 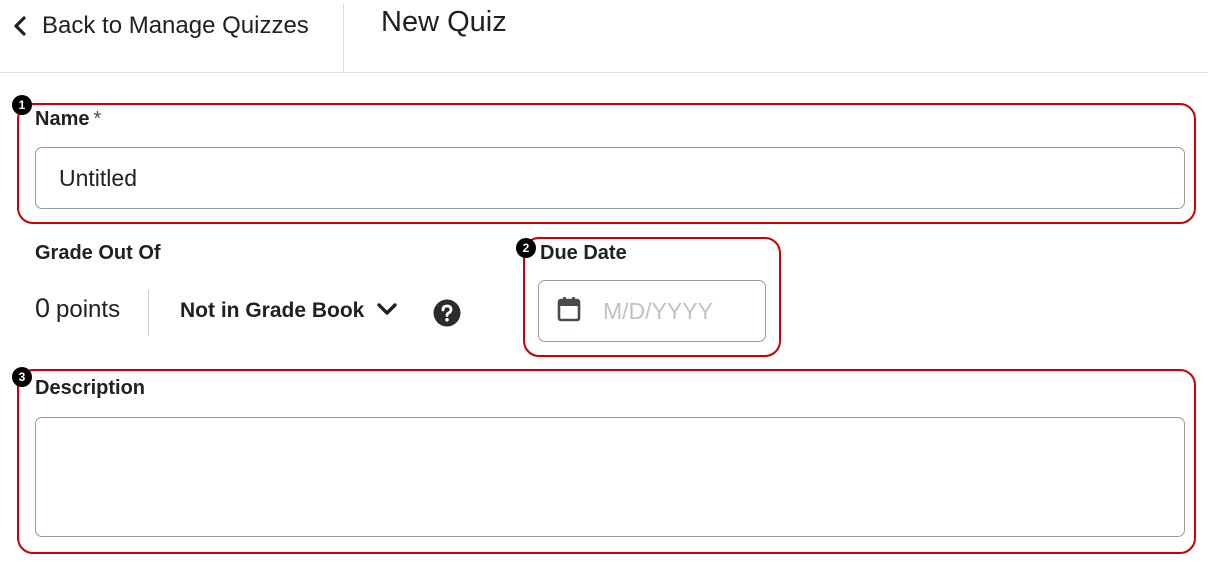 I want to click on name-label: Name *, so click(x=68, y=119).